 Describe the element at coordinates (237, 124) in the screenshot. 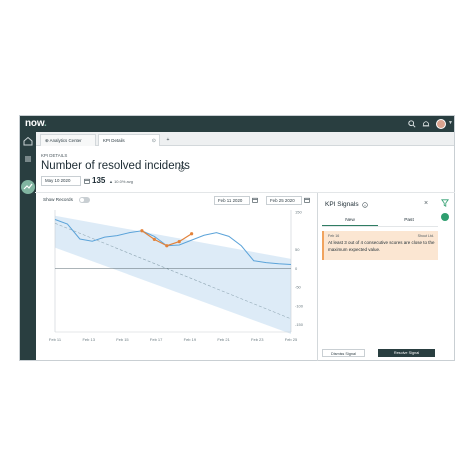

I see `top-bar: now. ▼` at that location.